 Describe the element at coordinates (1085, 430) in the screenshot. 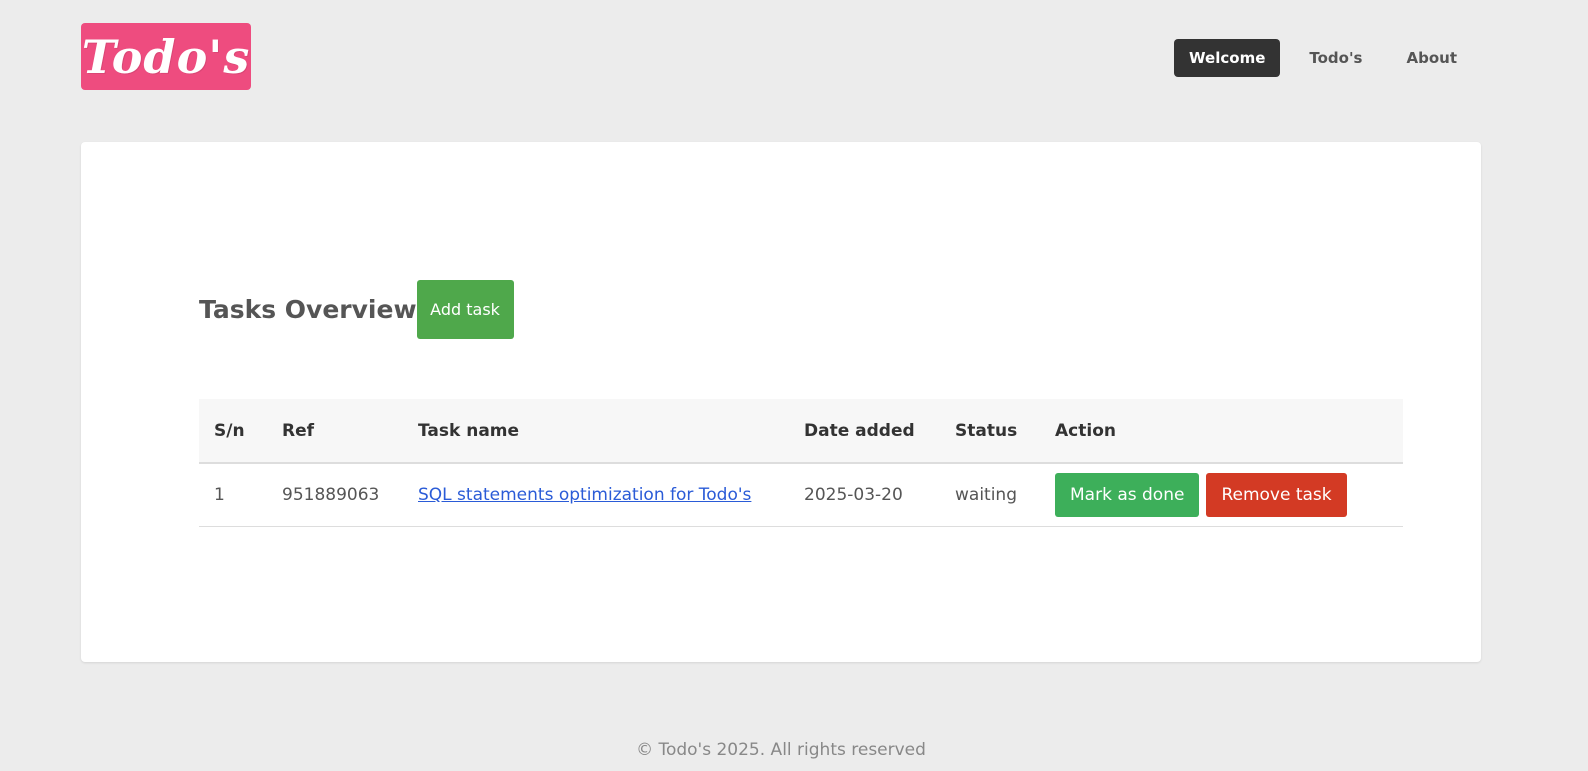

I see `column-header-action: Action` at that location.